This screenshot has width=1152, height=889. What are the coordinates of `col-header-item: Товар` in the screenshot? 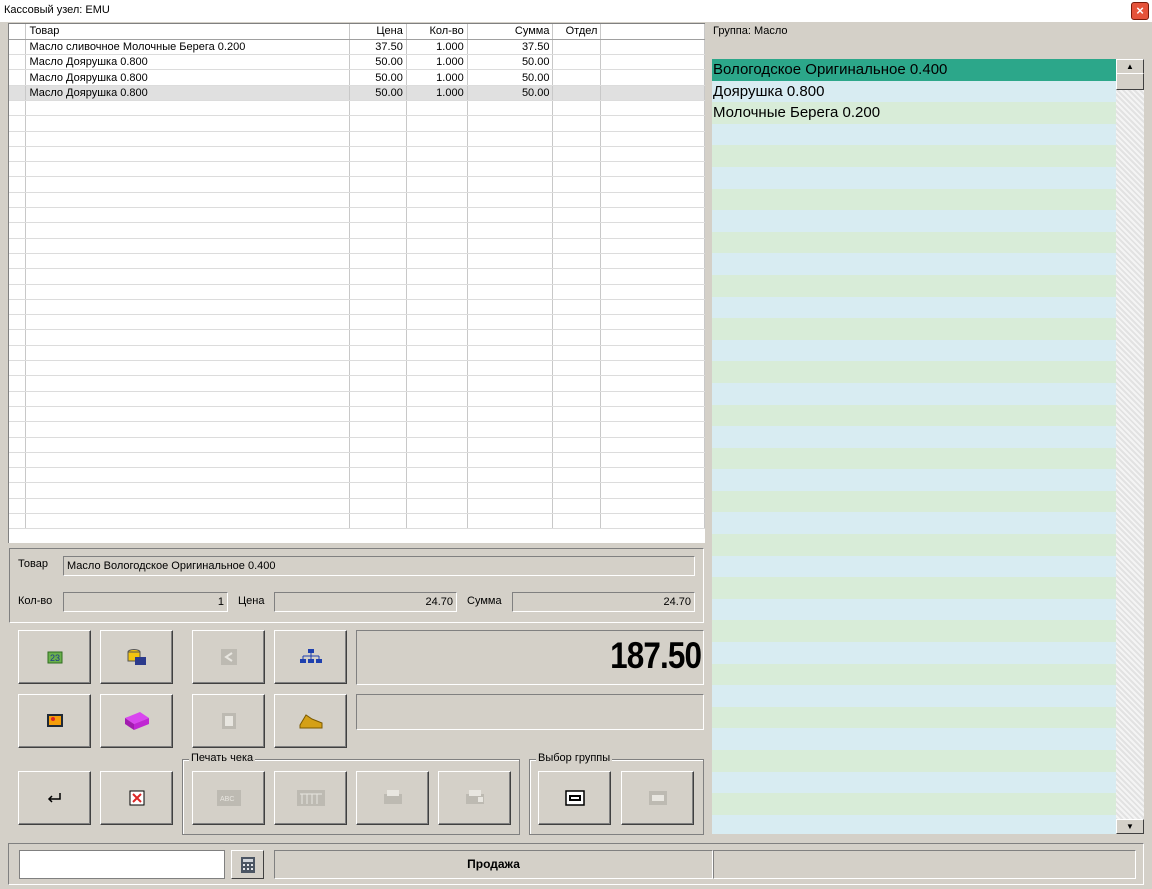 It's located at (187, 32).